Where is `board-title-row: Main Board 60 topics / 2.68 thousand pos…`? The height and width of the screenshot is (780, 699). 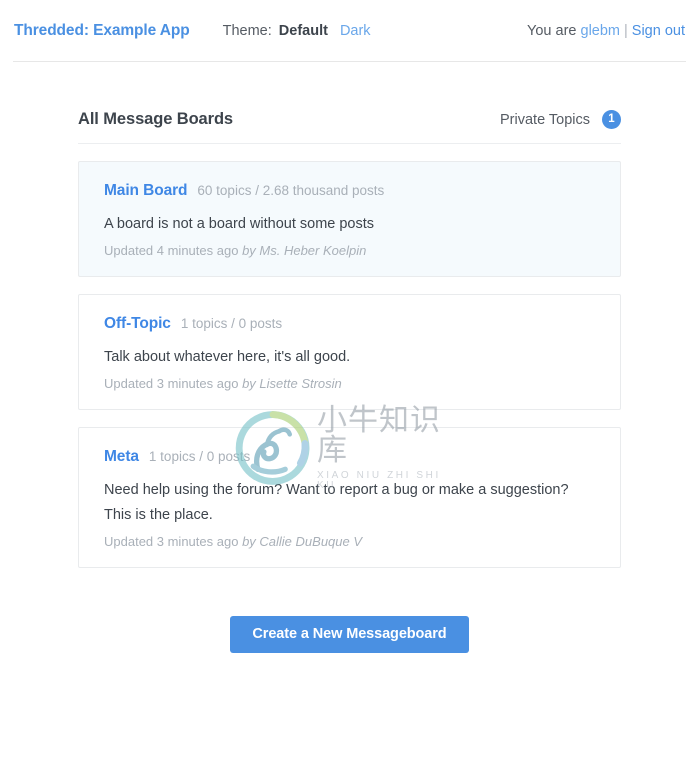
board-title-row: Main Board 60 topics / 2.68 thousand pos… is located at coordinates (349, 191).